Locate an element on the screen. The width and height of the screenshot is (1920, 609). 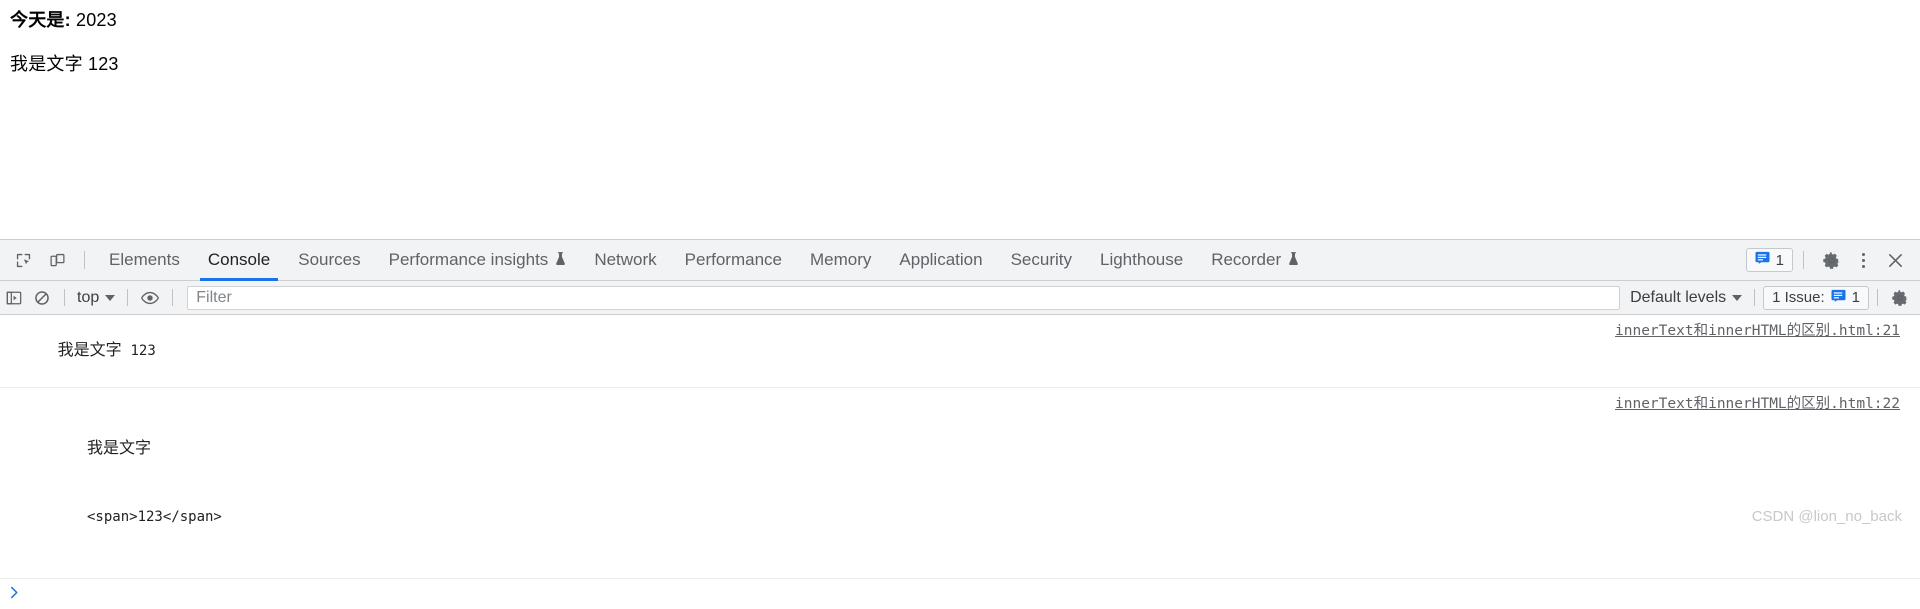
console-filter-placeholder: Filter is located at coordinates (214, 297).